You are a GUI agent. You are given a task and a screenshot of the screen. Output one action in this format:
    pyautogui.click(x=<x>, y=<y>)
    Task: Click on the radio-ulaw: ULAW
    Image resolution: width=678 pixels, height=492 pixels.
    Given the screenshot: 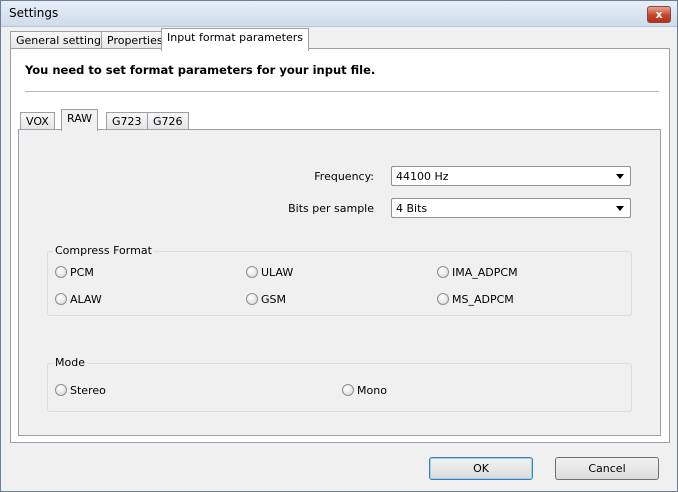 What is the action you would take?
    pyautogui.click(x=269, y=272)
    